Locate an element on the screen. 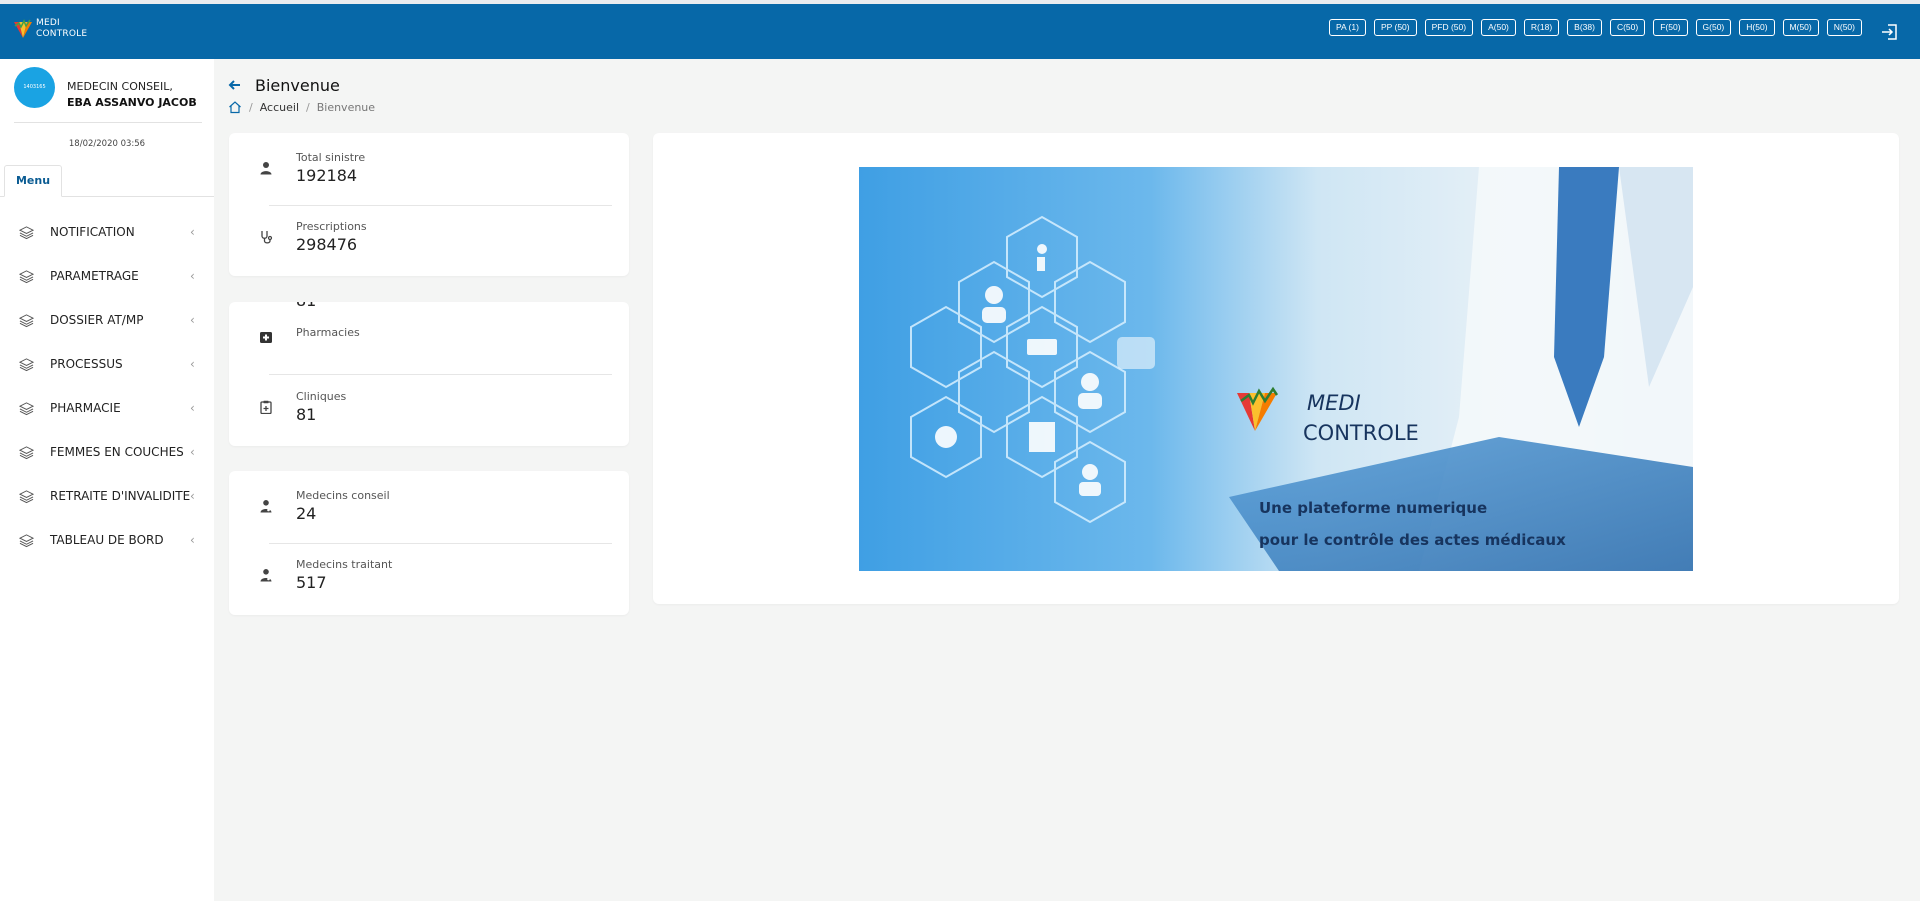  sidebar-tabs: Menu is located at coordinates (107, 181).